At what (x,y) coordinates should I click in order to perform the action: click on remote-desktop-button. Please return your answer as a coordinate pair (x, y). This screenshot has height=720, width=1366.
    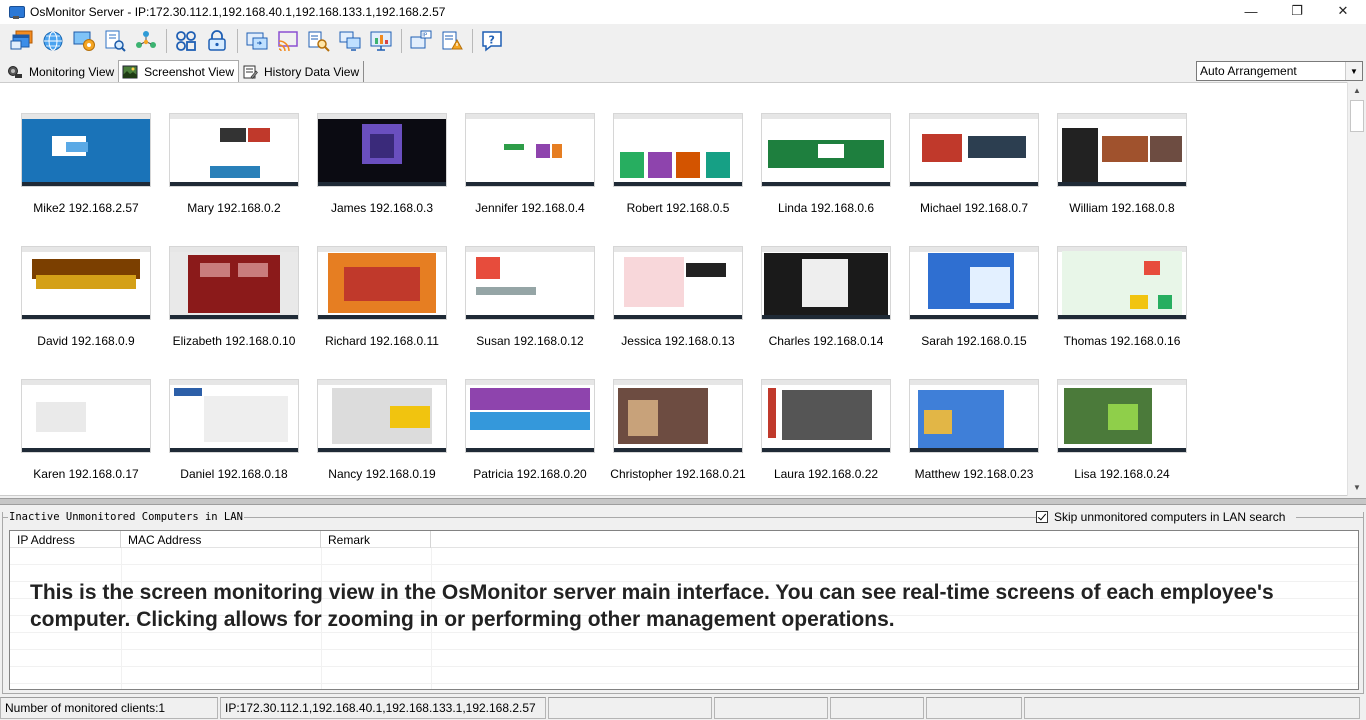
    Looking at the image, I should click on (257, 41).